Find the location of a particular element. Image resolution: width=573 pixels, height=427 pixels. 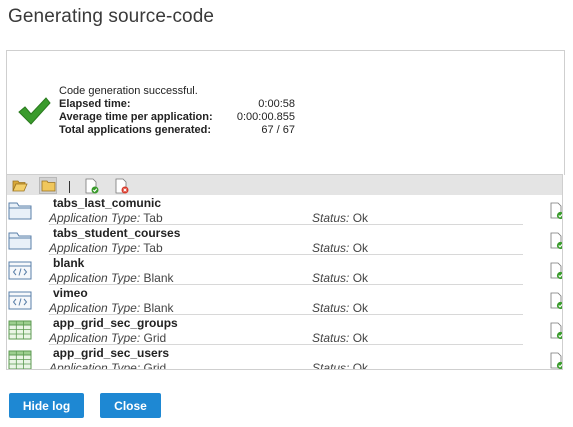

app-name: tabs_student_courses is located at coordinates (117, 233).